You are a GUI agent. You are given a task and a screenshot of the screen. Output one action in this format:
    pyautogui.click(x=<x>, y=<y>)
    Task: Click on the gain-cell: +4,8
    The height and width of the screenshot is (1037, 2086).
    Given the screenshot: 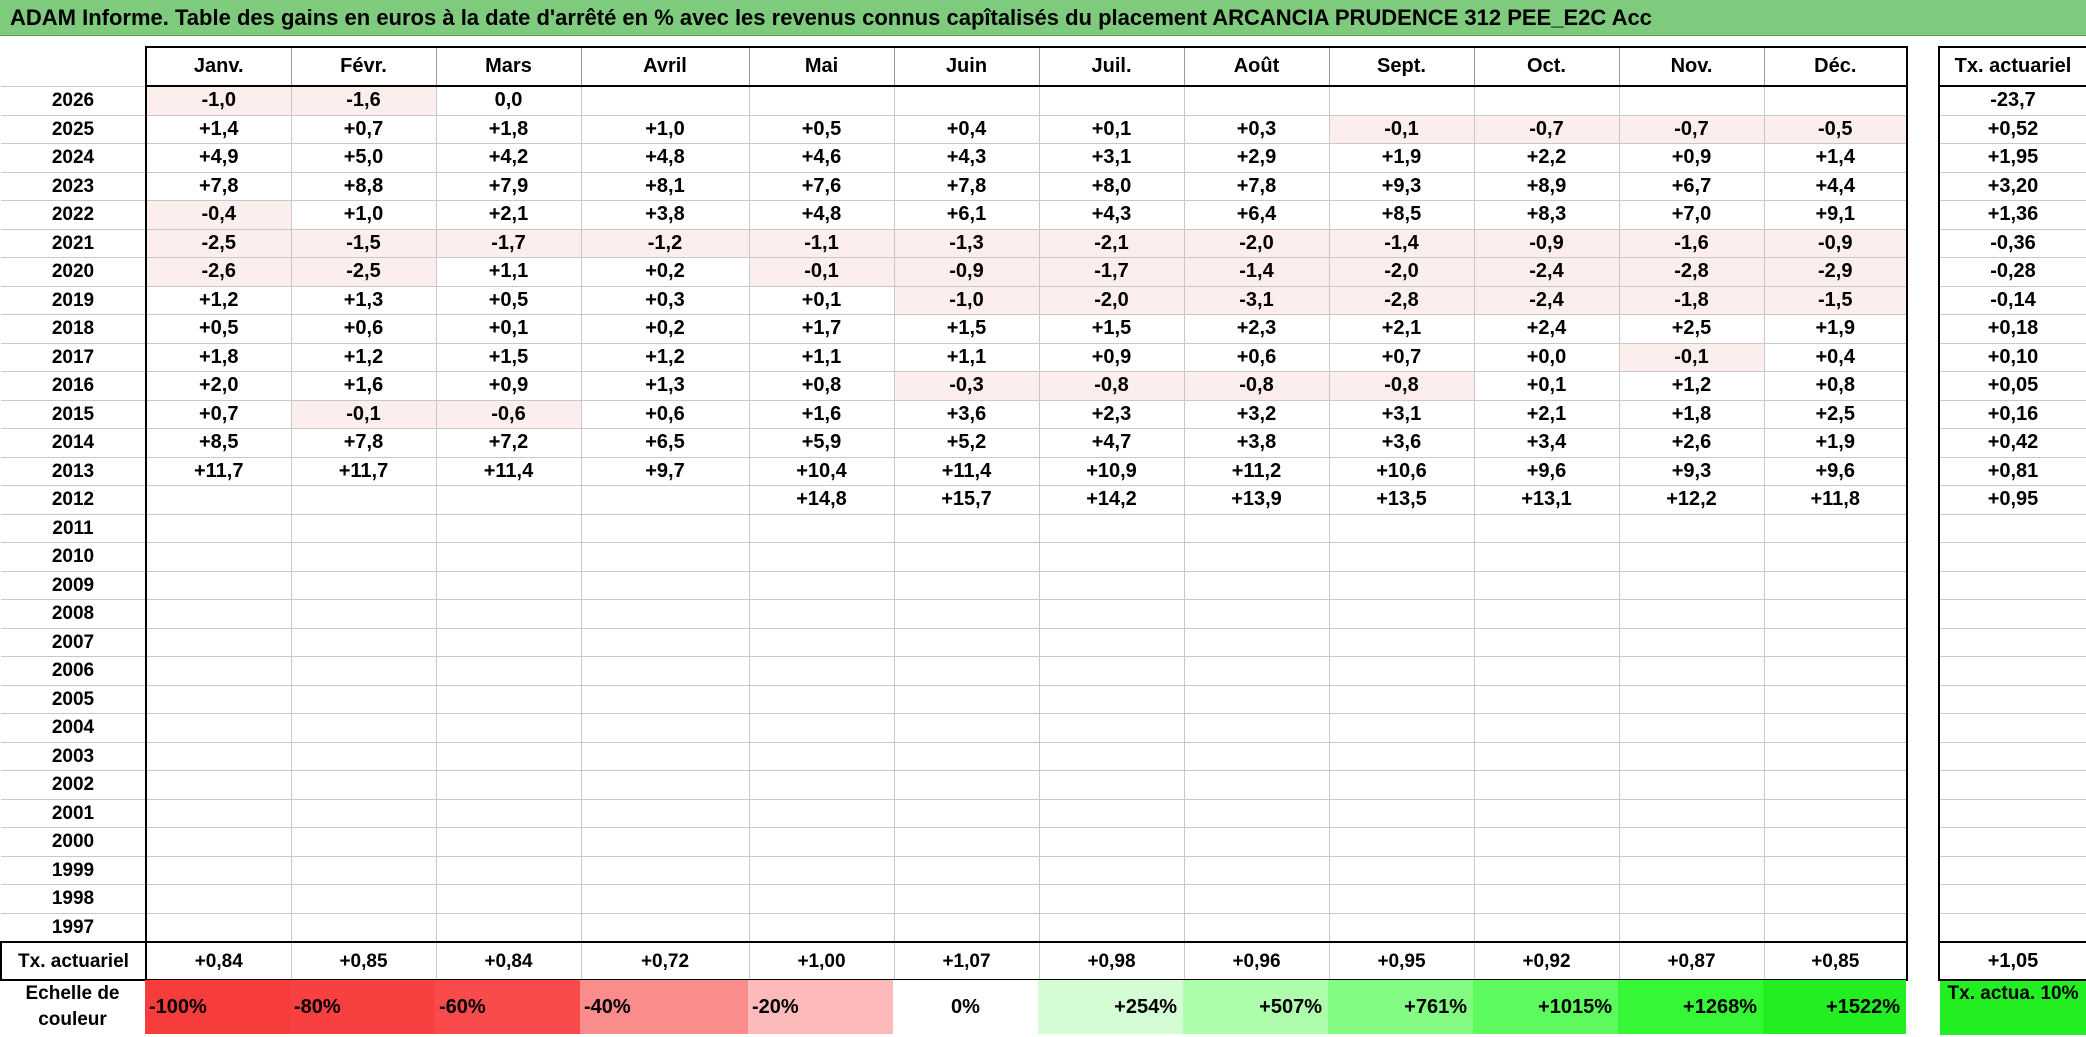 What is the action you would take?
    pyautogui.click(x=665, y=158)
    